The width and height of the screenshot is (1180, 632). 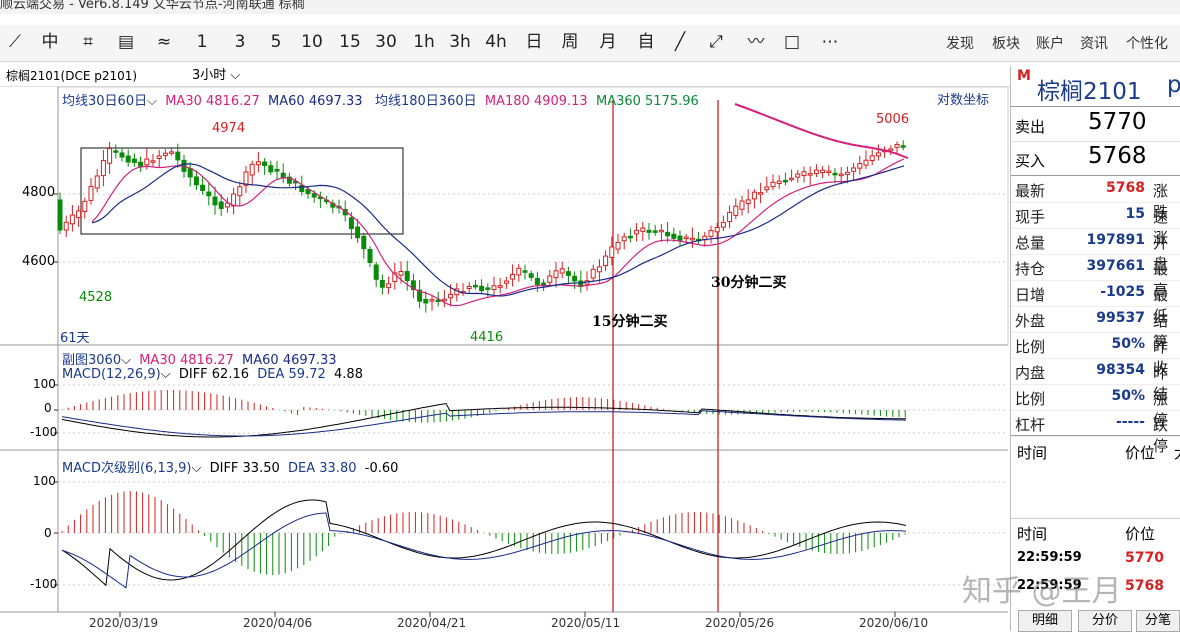 What do you see at coordinates (1173, 85) in the screenshot?
I see `contract-code-tail: p` at bounding box center [1173, 85].